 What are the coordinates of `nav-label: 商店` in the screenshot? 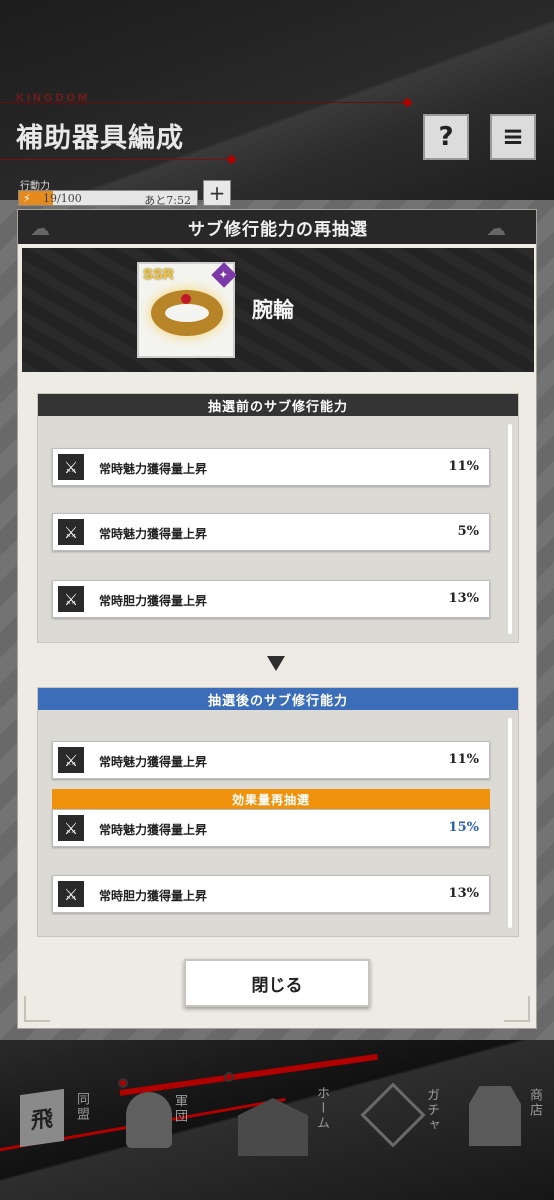 It's located at (534, 1103).